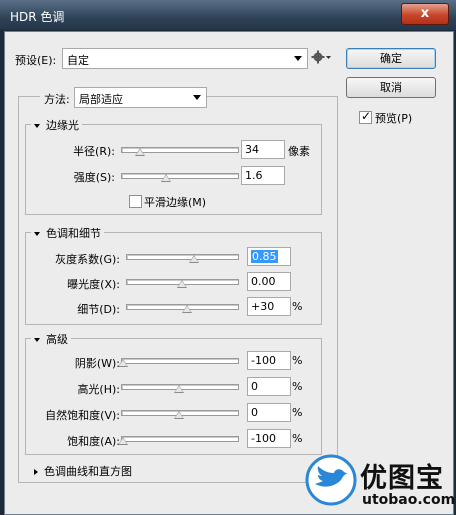 This screenshot has height=515, width=456. Describe the element at coordinates (123, 363) in the screenshot. I see `shadow-slider-thumb` at that location.